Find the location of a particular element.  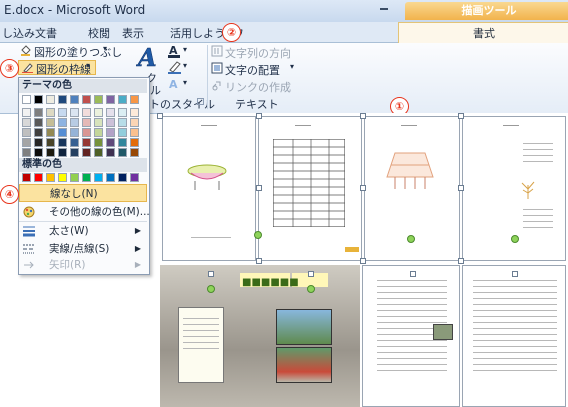

tab-mailings: し込み文書 is located at coordinates (29, 33).